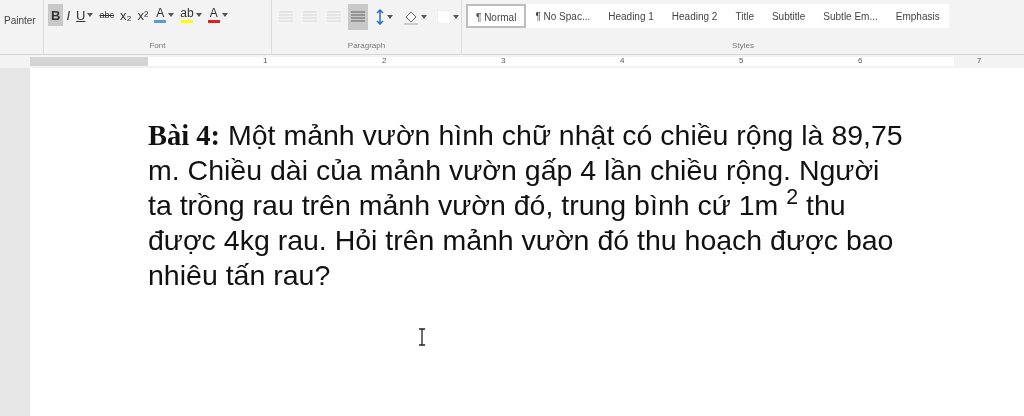  I want to click on ruler-number: 1, so click(265, 61).